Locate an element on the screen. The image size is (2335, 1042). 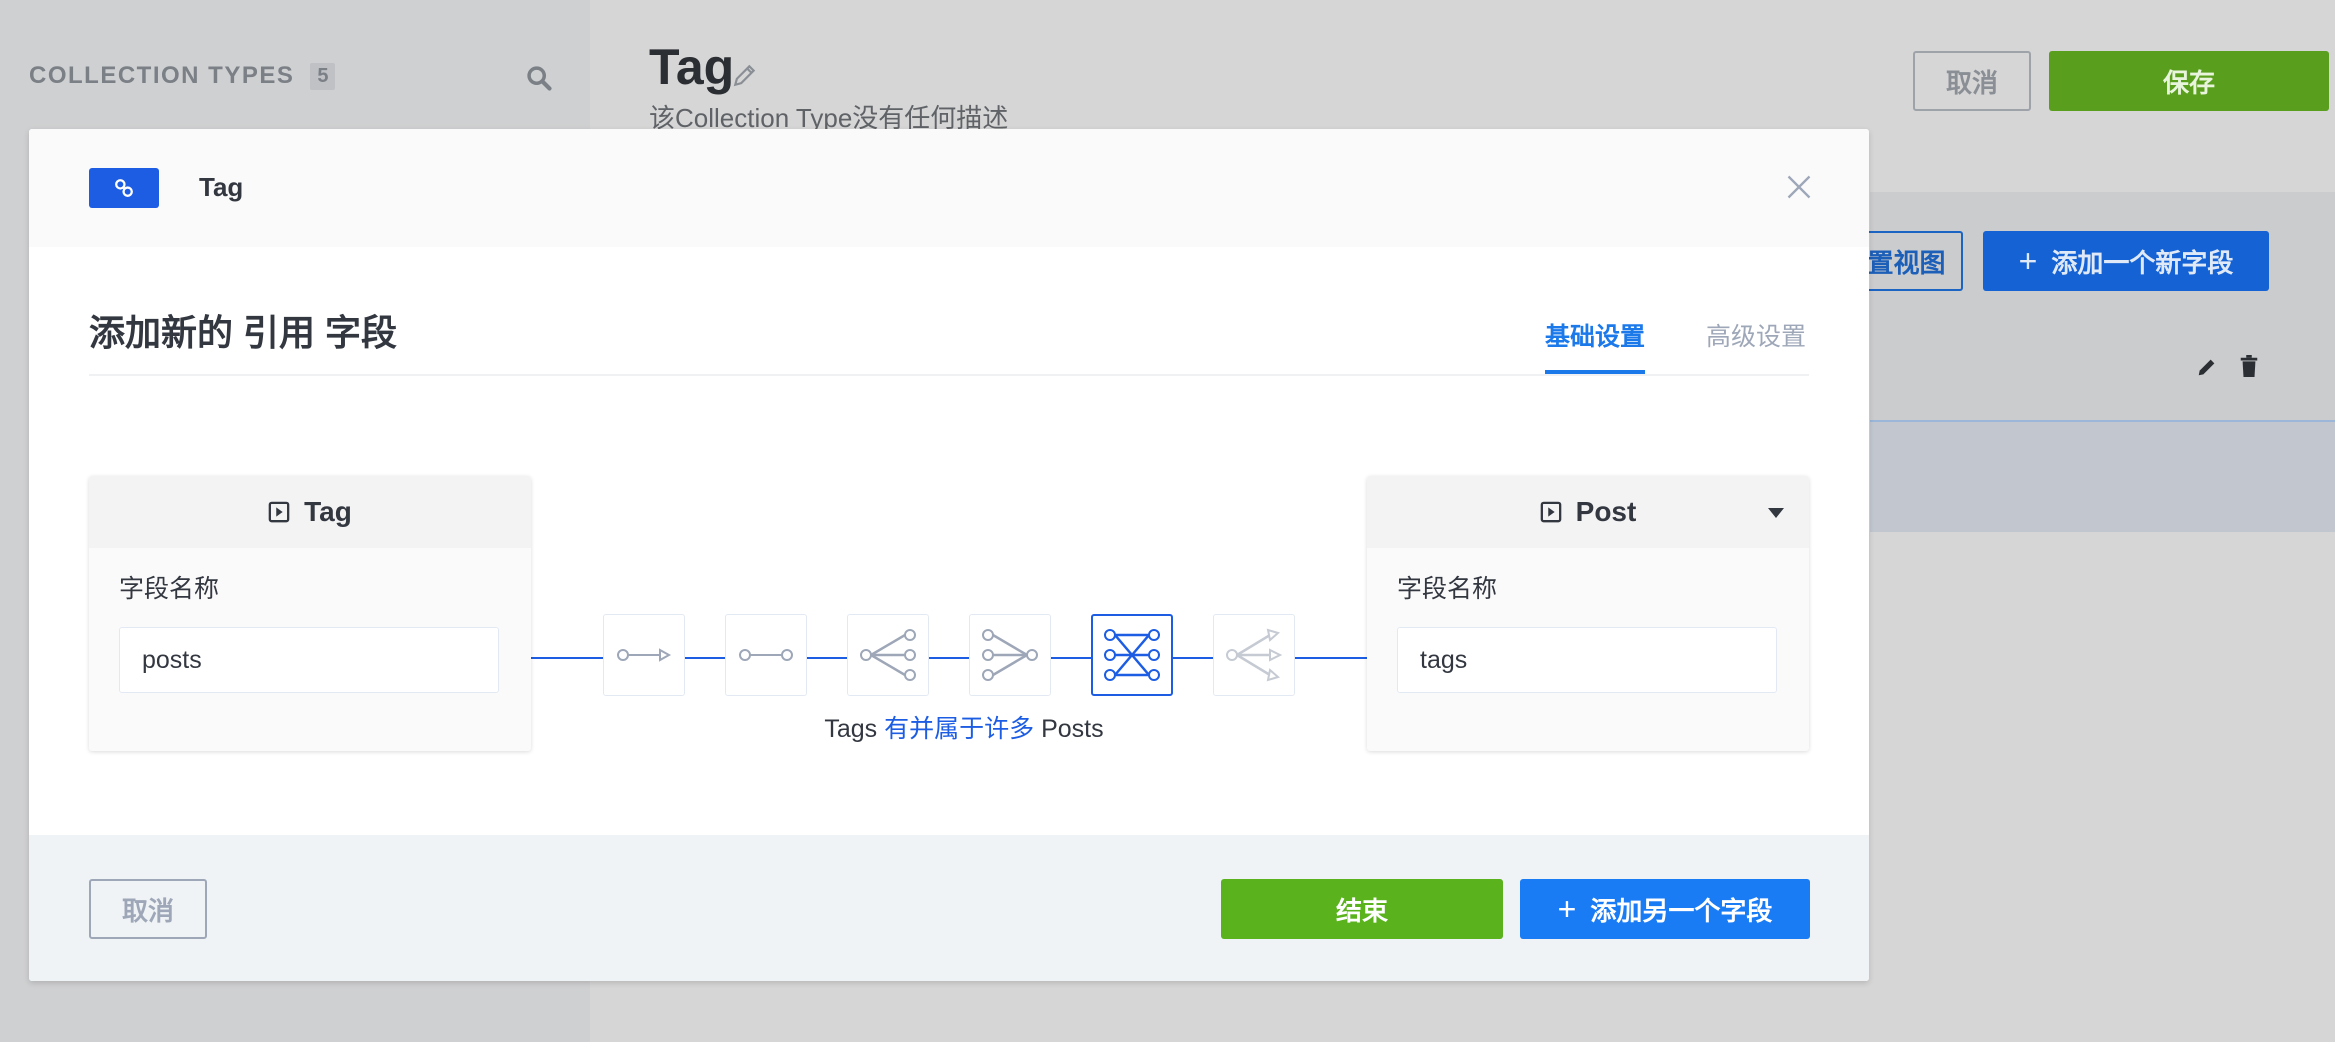
close-icon is located at coordinates (1799, 187).